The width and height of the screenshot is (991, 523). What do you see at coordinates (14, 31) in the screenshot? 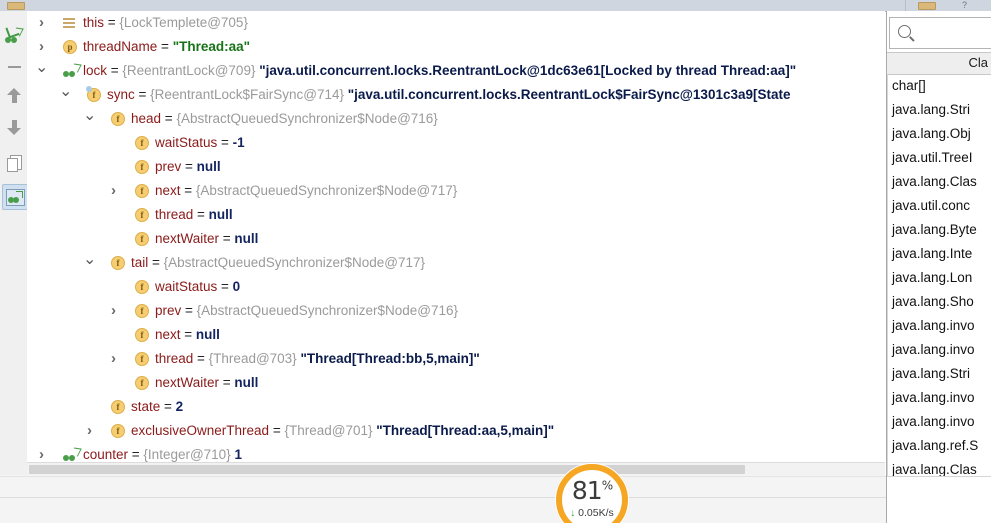
I see `add-watch-button` at bounding box center [14, 31].